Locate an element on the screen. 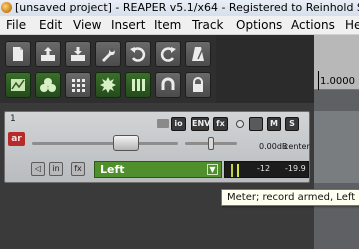 The image size is (359, 249). pan-readout: center is located at coordinates (297, 146).